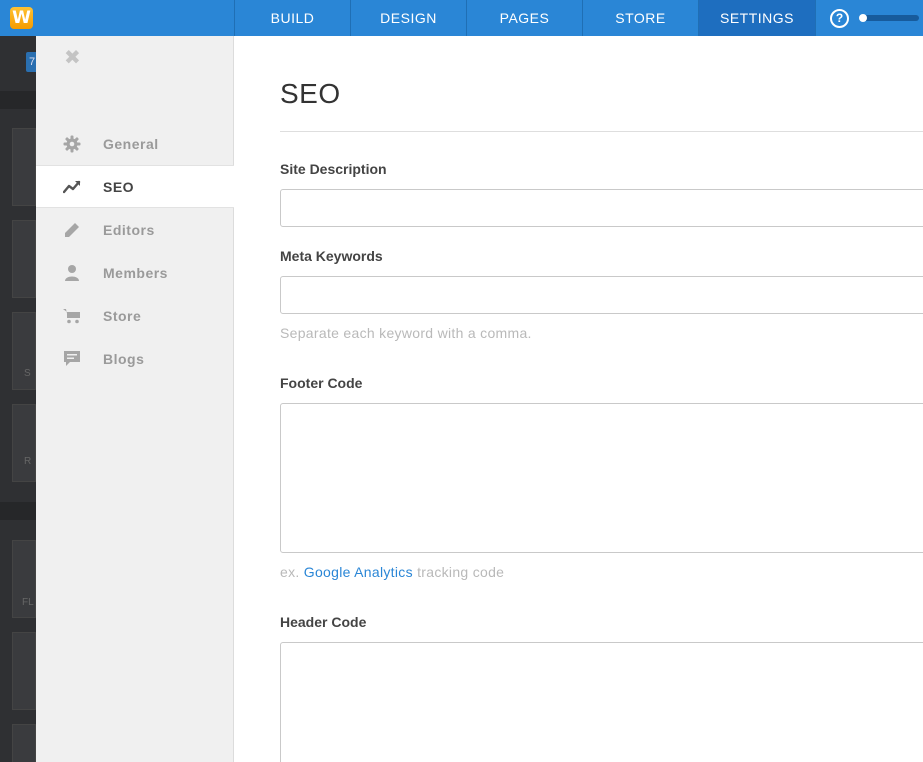 The width and height of the screenshot is (923, 762). I want to click on background-letter: R, so click(28, 461).